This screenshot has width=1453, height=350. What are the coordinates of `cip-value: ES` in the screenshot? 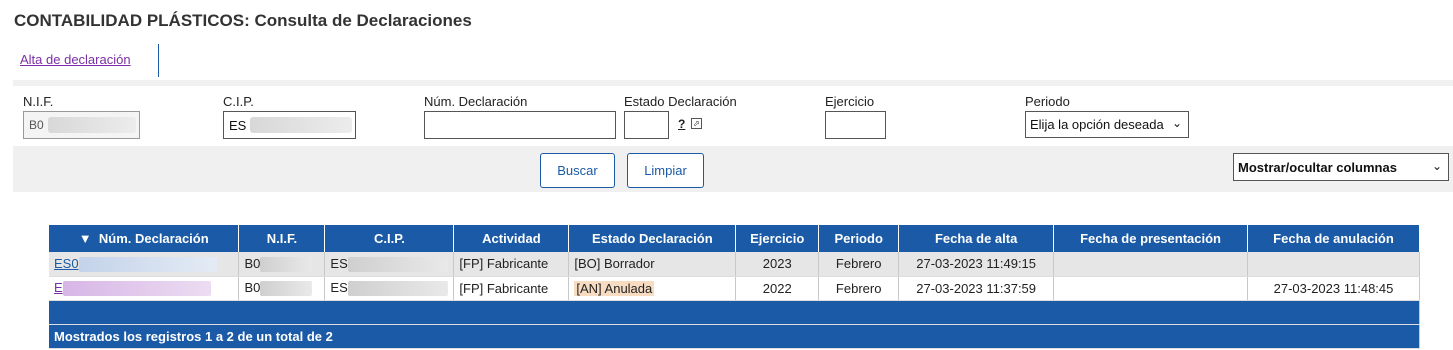 It's located at (238, 125).